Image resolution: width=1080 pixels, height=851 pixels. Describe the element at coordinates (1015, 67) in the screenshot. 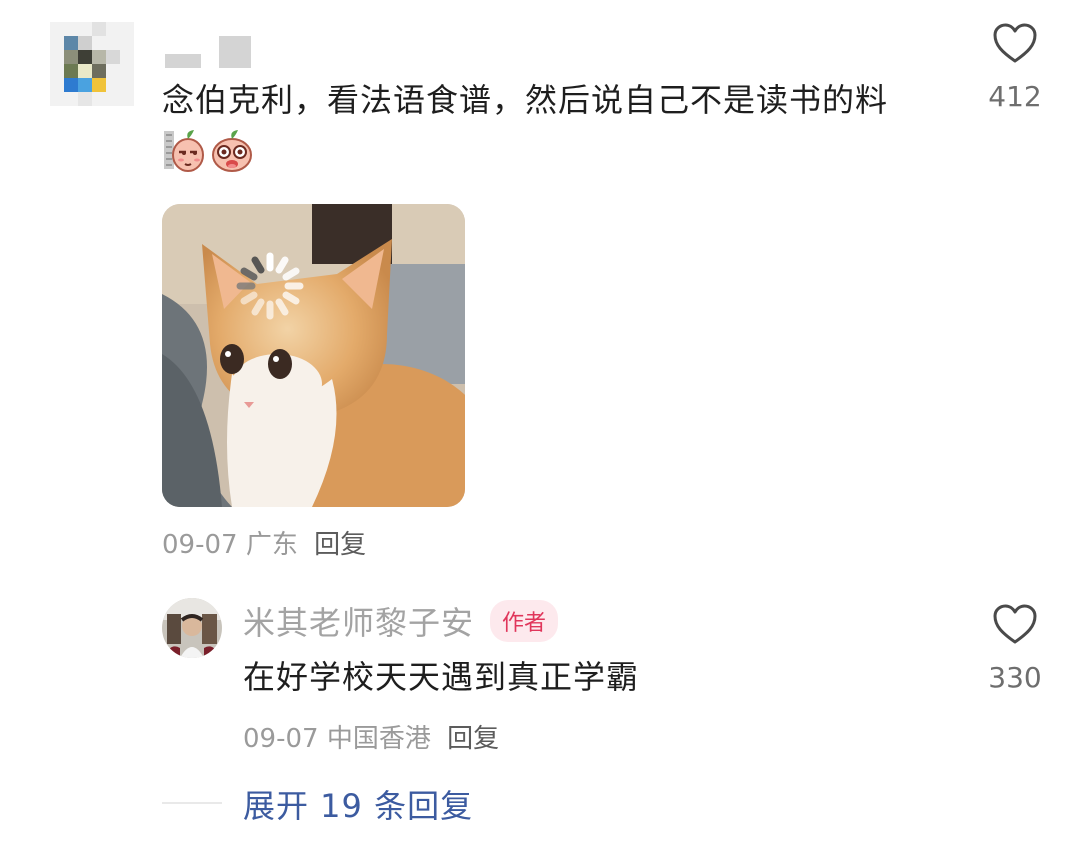

I see `like-control: 412` at that location.